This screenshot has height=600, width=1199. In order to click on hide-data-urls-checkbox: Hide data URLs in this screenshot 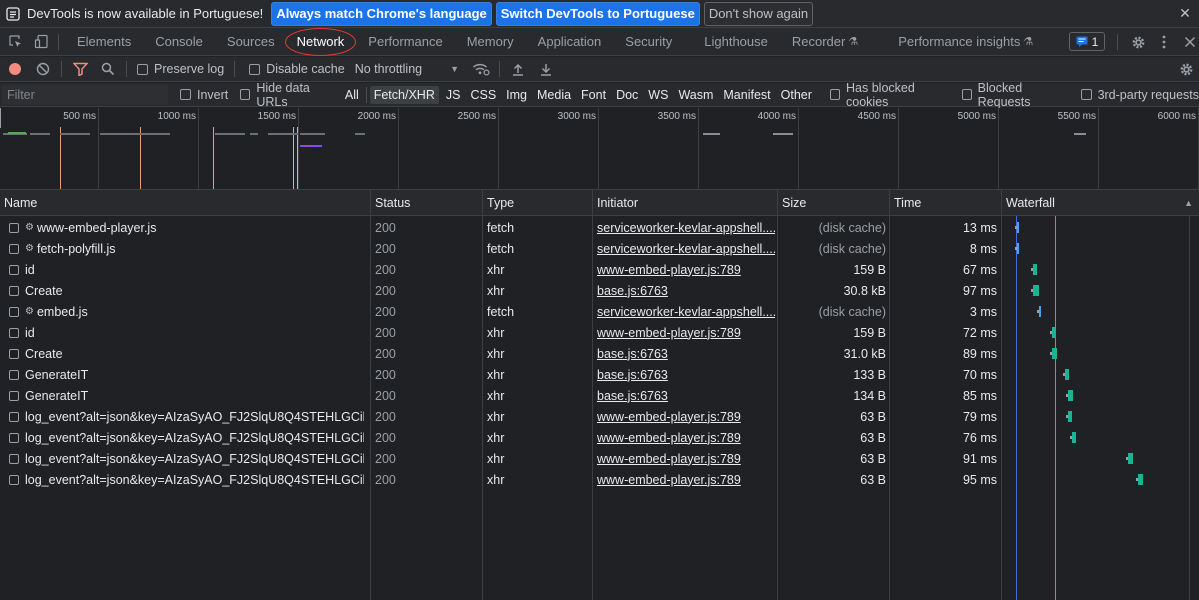, I will do `click(288, 95)`.